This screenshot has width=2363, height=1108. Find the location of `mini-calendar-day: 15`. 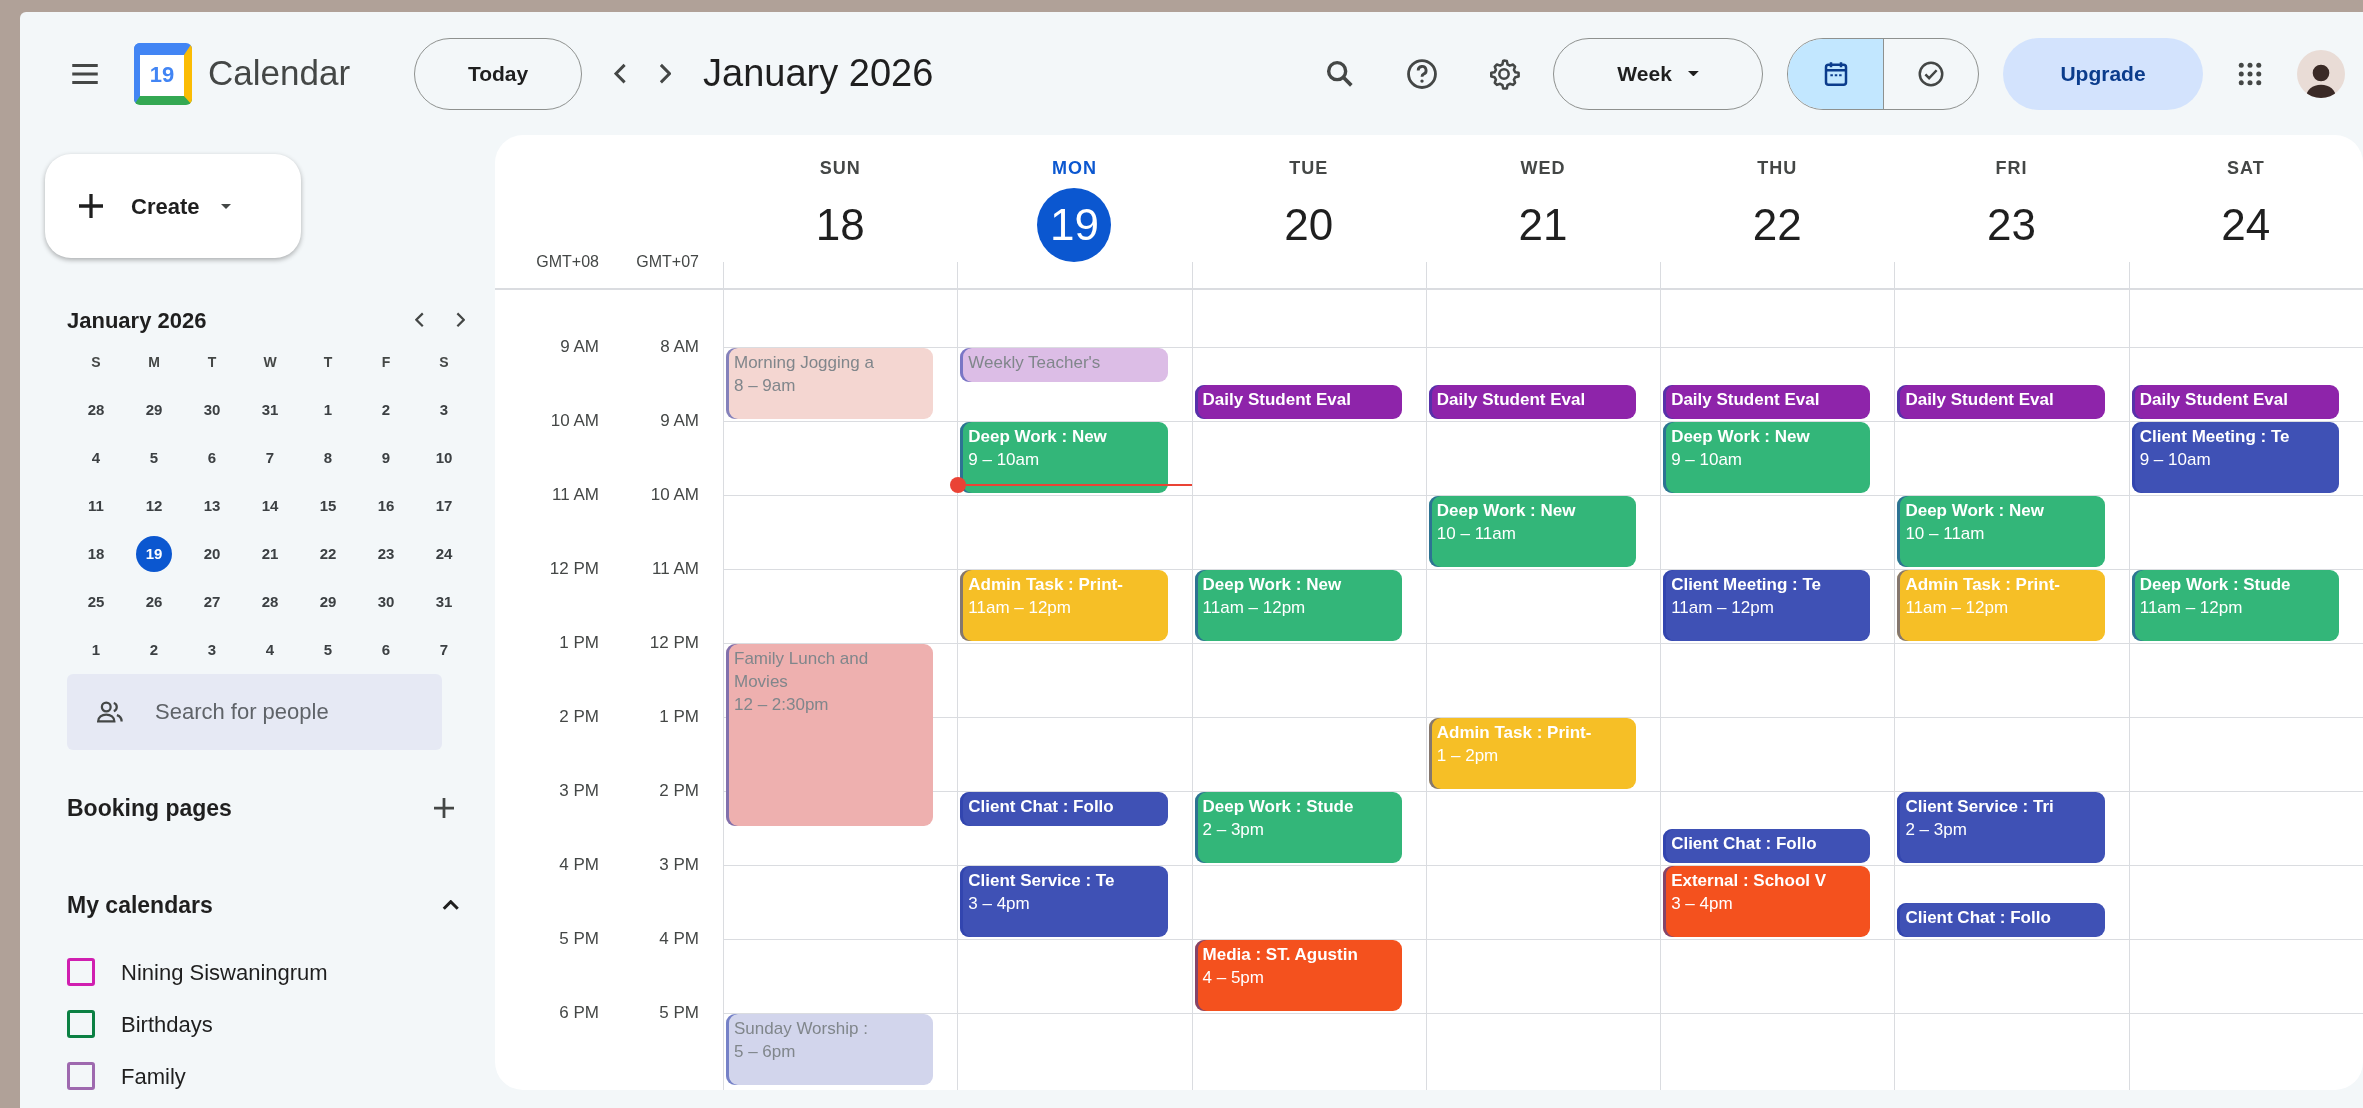

mini-calendar-day: 15 is located at coordinates (328, 506).